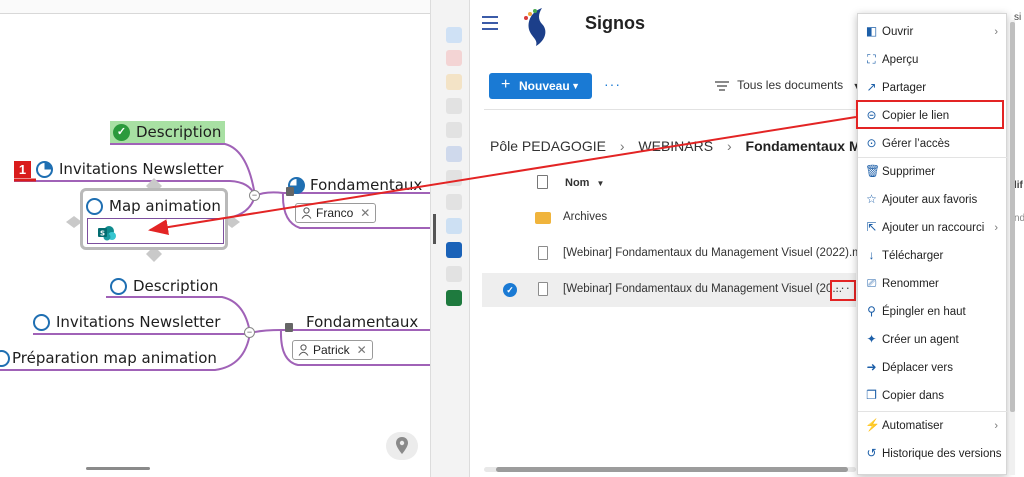 Image resolution: width=1024 pixels, height=477 pixels. Describe the element at coordinates (904, 88) in the screenshot. I see `menu-item-label: Partager` at that location.